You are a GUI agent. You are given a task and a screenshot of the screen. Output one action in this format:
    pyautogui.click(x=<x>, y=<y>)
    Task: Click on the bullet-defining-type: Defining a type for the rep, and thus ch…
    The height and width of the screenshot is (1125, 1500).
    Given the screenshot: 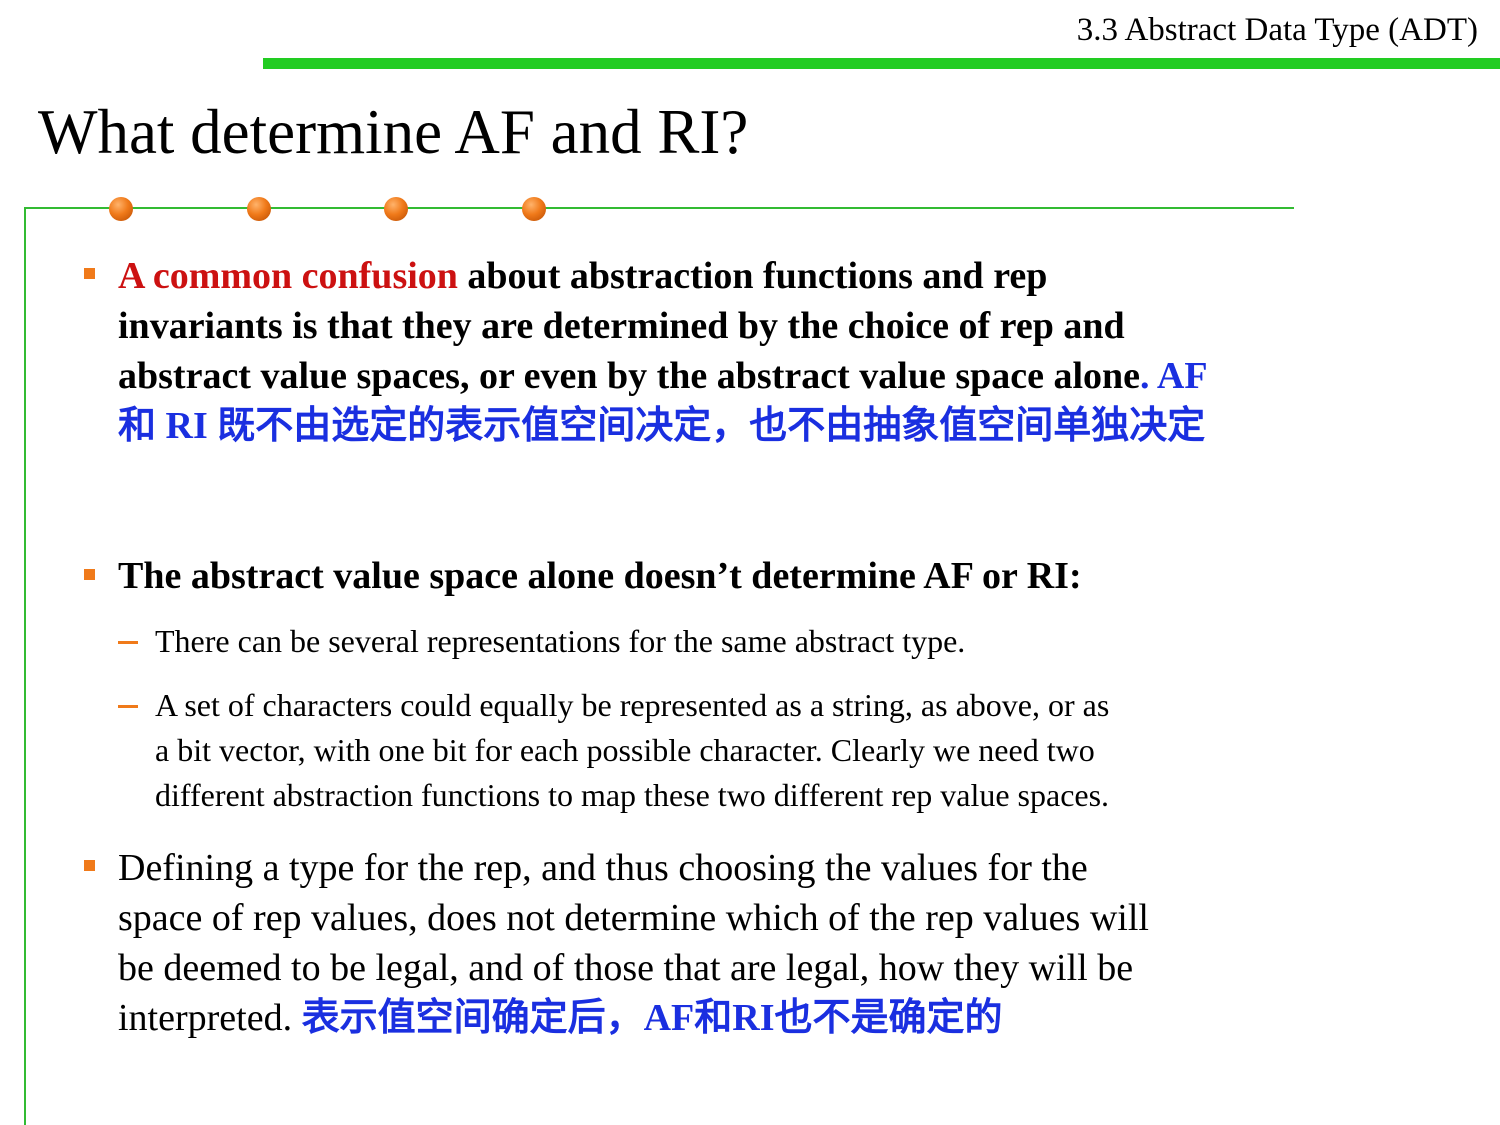 What is the action you would take?
    pyautogui.click(x=633, y=943)
    